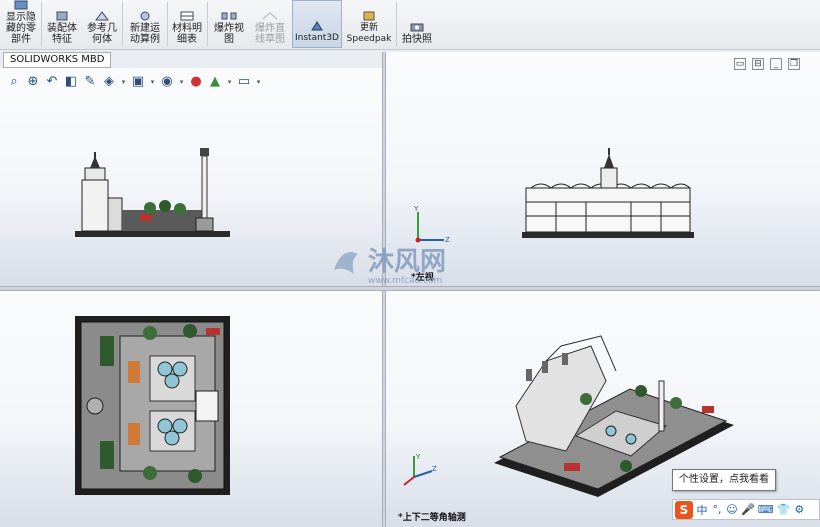  I want to click on microphone-icon: 🎤, so click(748, 509).